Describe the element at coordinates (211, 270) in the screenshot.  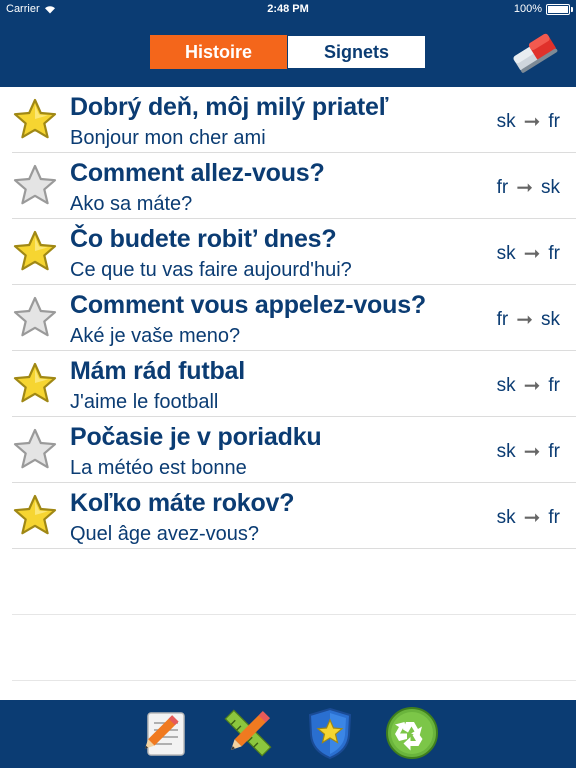
I see `item-translation: Ce que tu vas faire aujourd'hui?` at that location.